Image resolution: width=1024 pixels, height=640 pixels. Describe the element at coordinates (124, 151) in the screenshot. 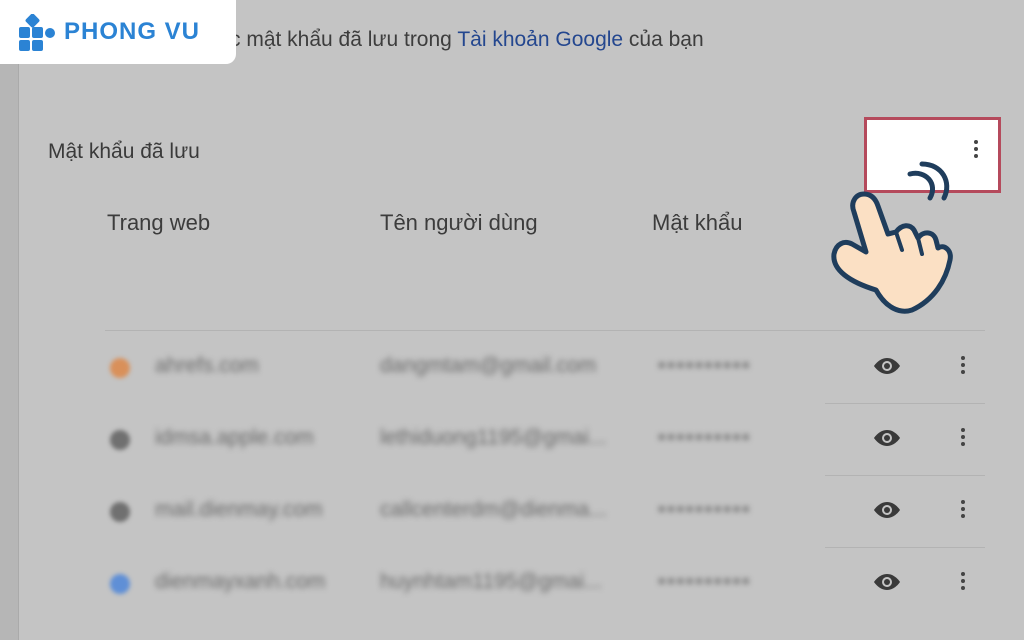

I see `section-title: Mật khẩu đã lưu` at that location.